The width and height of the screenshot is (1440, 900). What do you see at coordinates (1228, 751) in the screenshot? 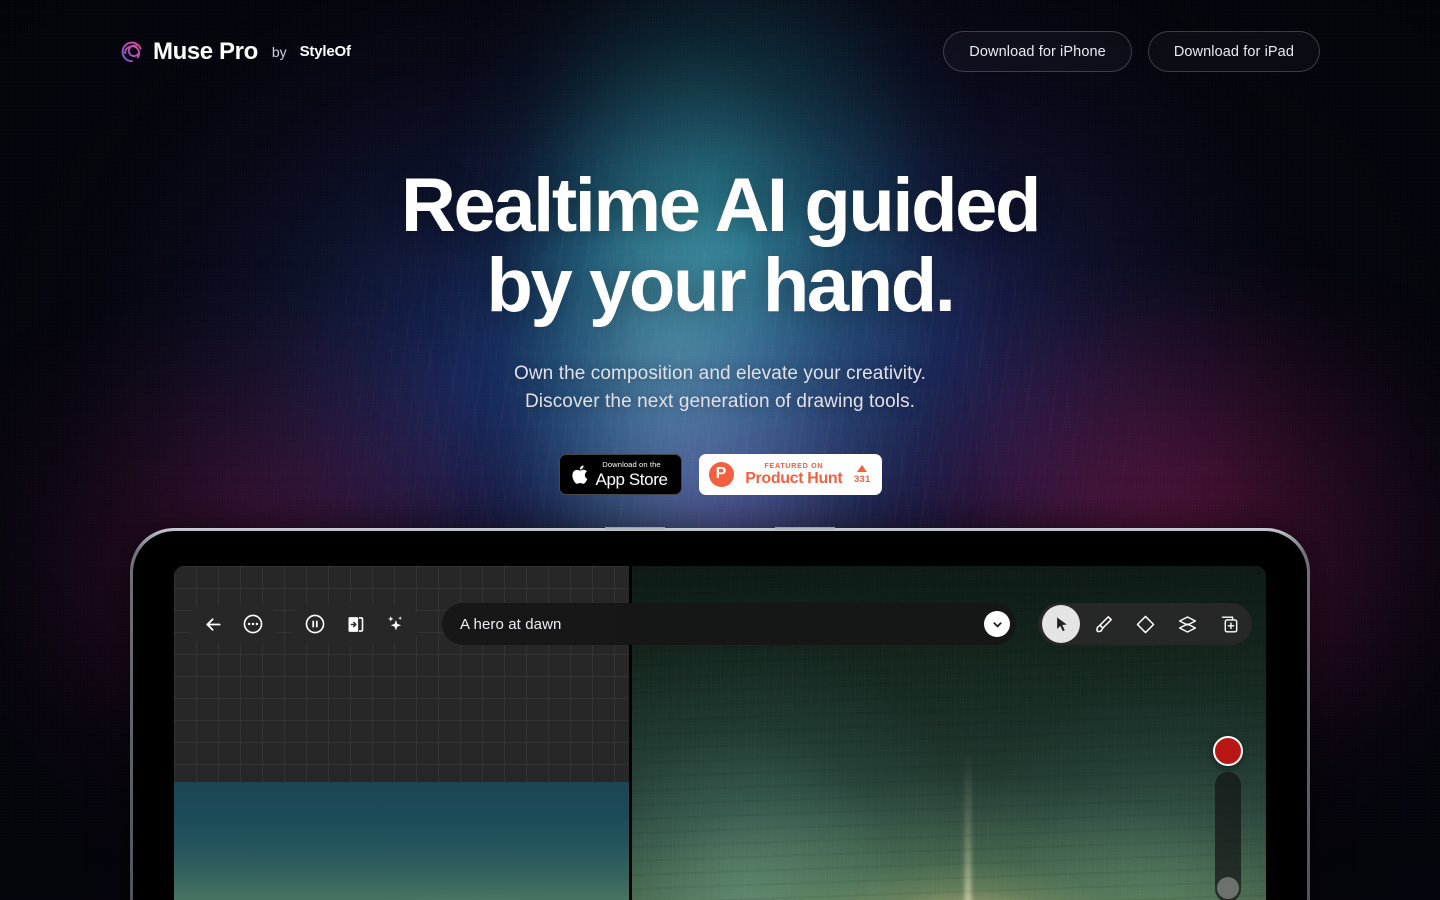
I see `color-swatch` at bounding box center [1228, 751].